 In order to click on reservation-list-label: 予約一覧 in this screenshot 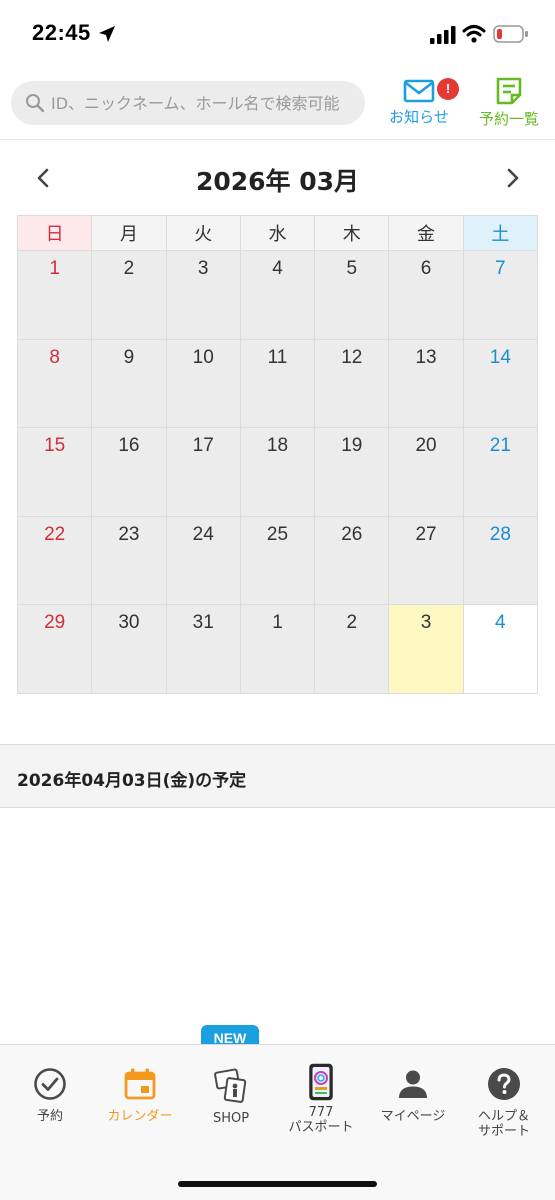, I will do `click(508, 119)`.